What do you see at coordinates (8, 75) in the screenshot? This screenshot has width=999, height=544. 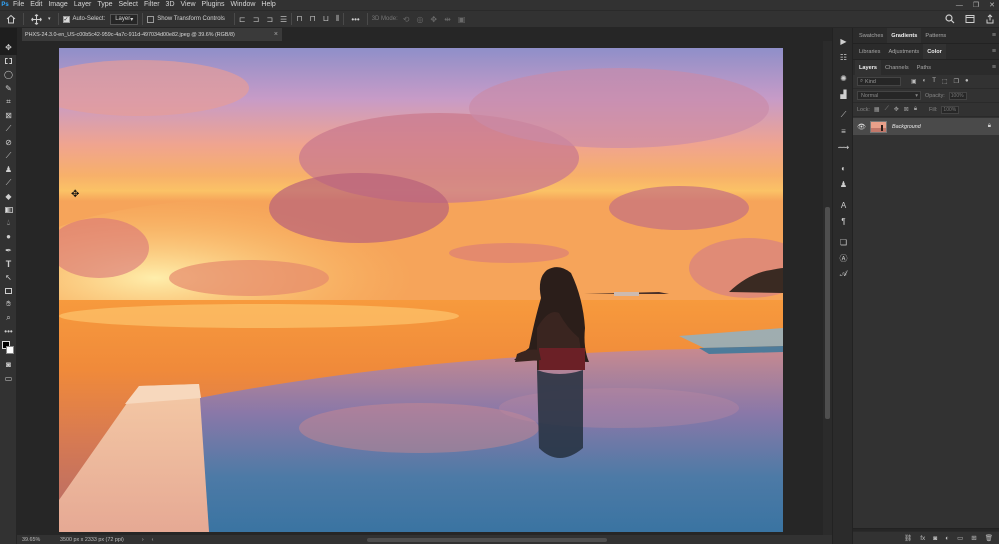 I see `lasso-tool: ◯` at bounding box center [8, 75].